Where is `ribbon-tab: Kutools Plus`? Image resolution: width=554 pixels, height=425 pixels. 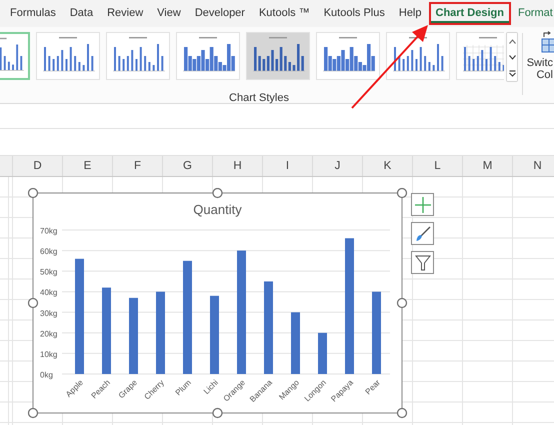 ribbon-tab: Kutools Plus is located at coordinates (354, 13).